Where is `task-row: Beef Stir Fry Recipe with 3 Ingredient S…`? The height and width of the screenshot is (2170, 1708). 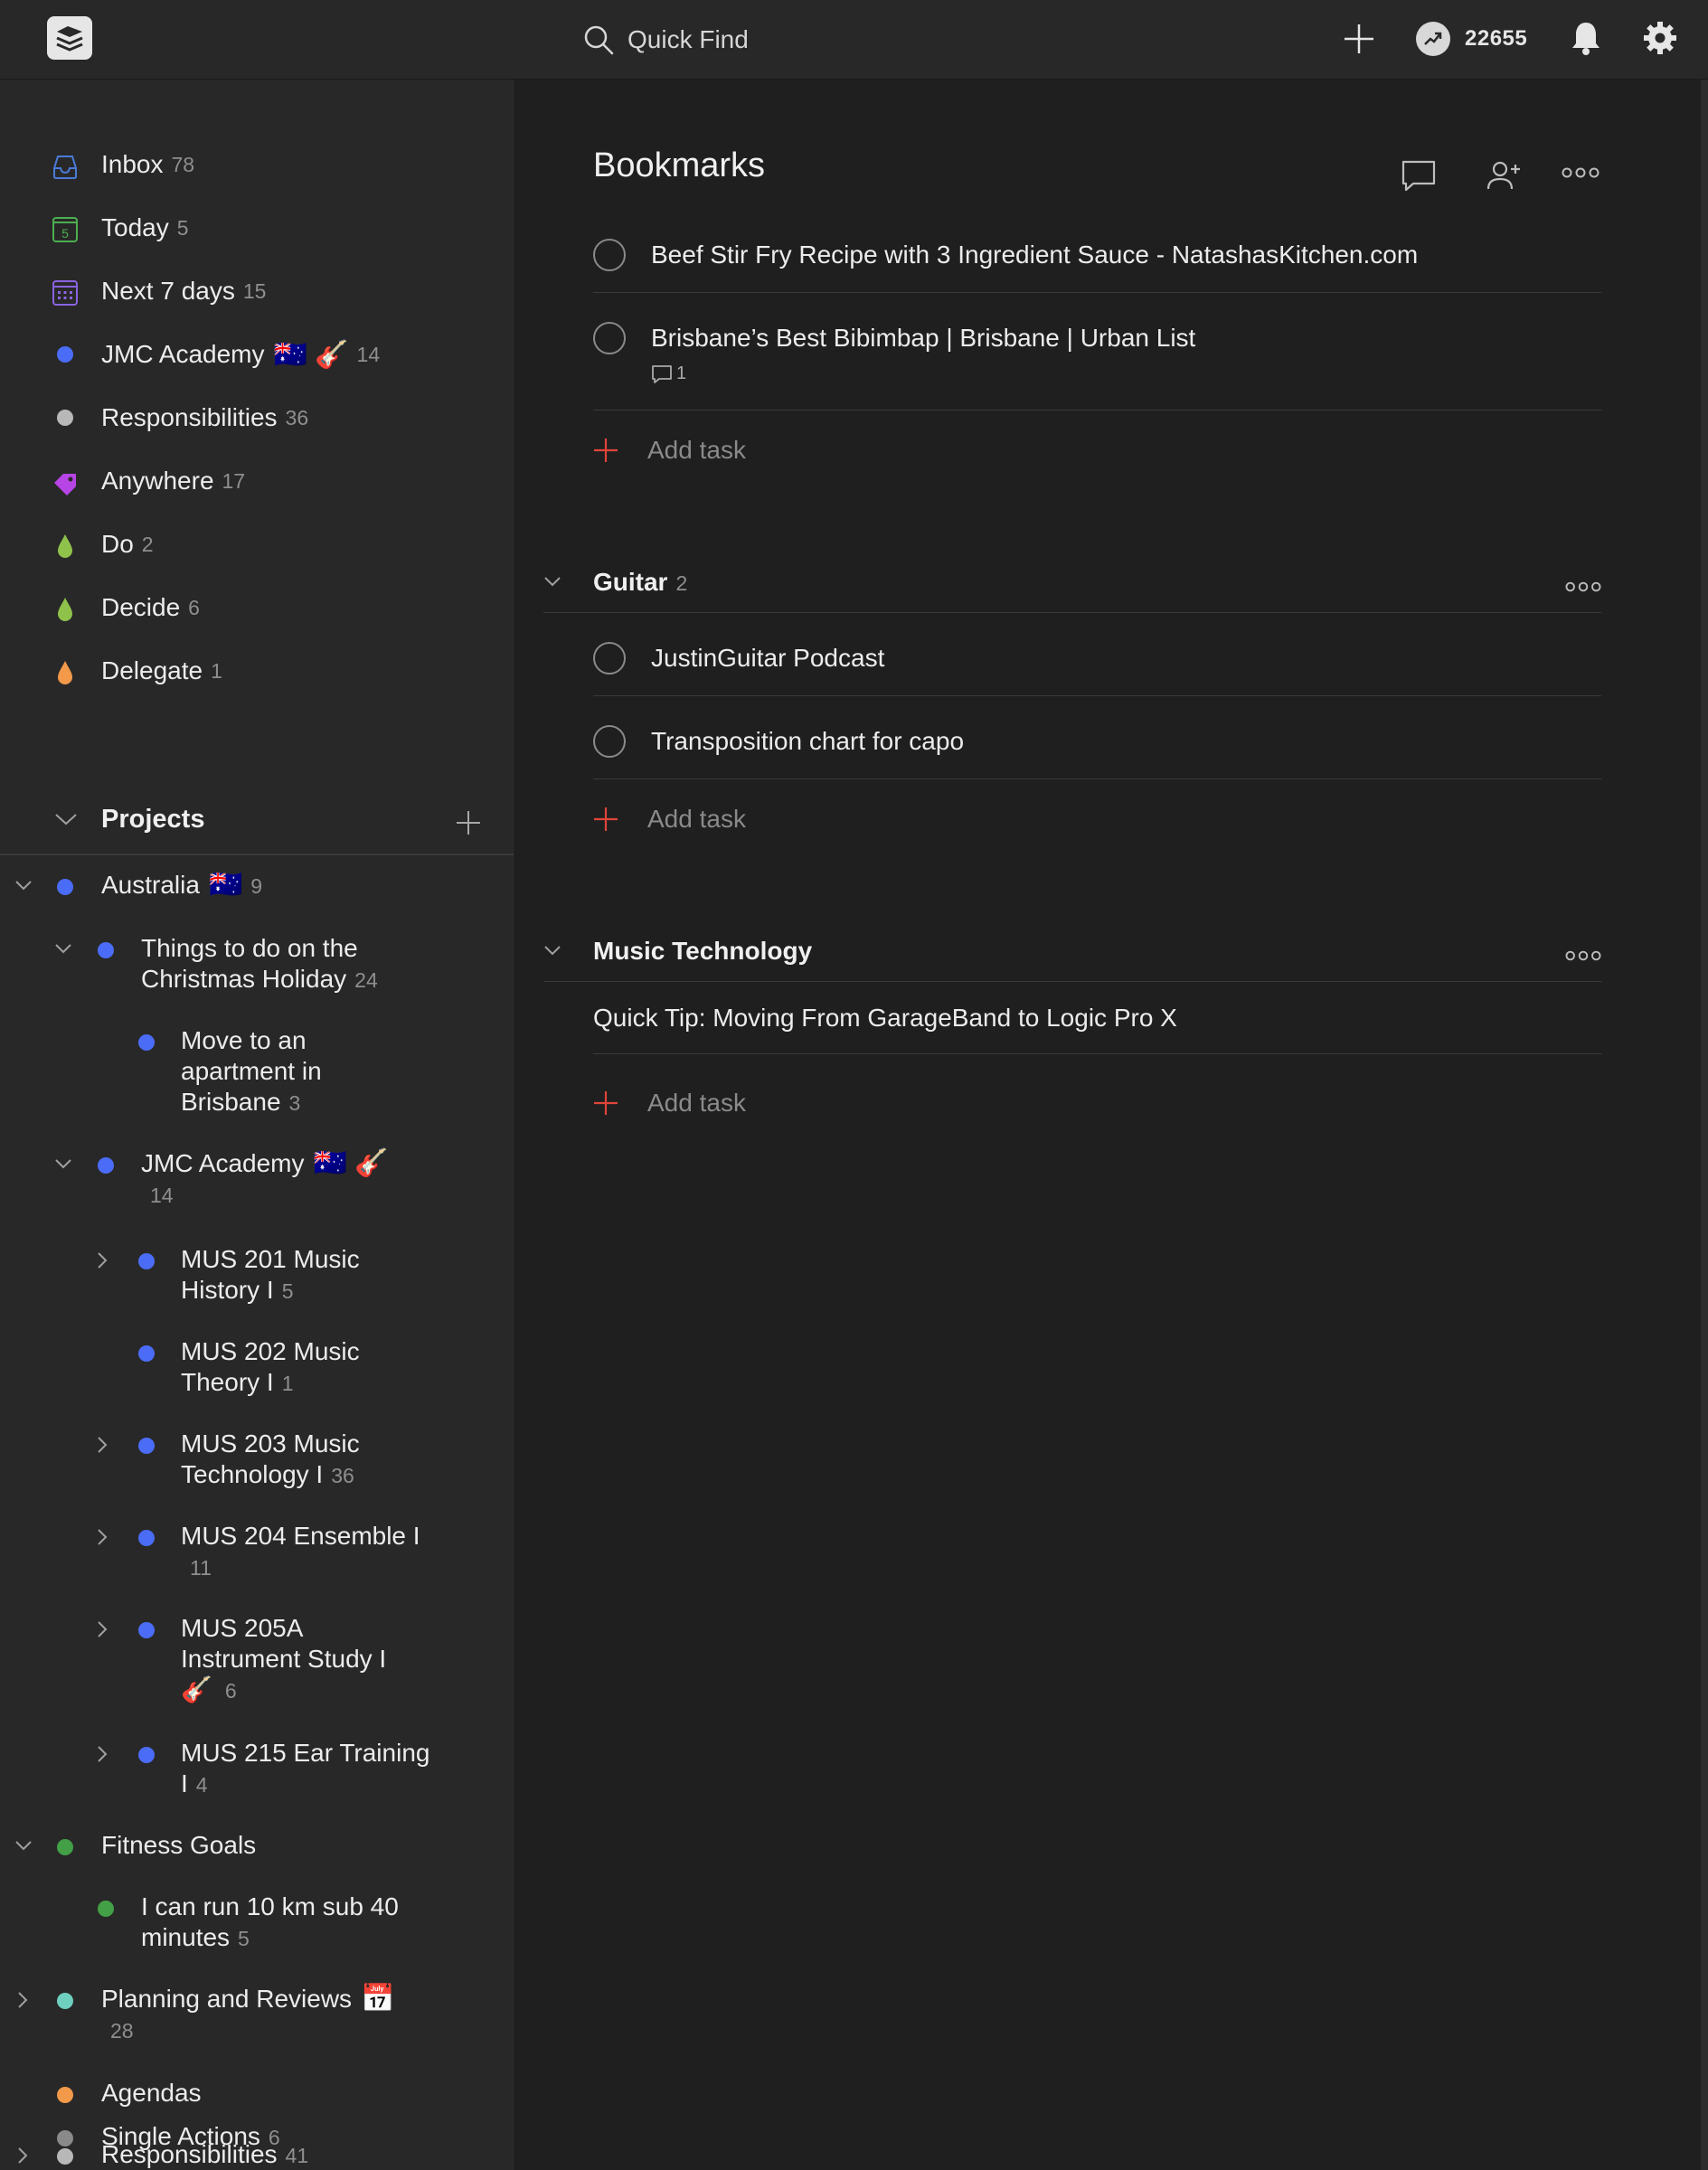
task-row: Beef Stir Fry Recipe with 3 Ingredient S… is located at coordinates (1097, 262).